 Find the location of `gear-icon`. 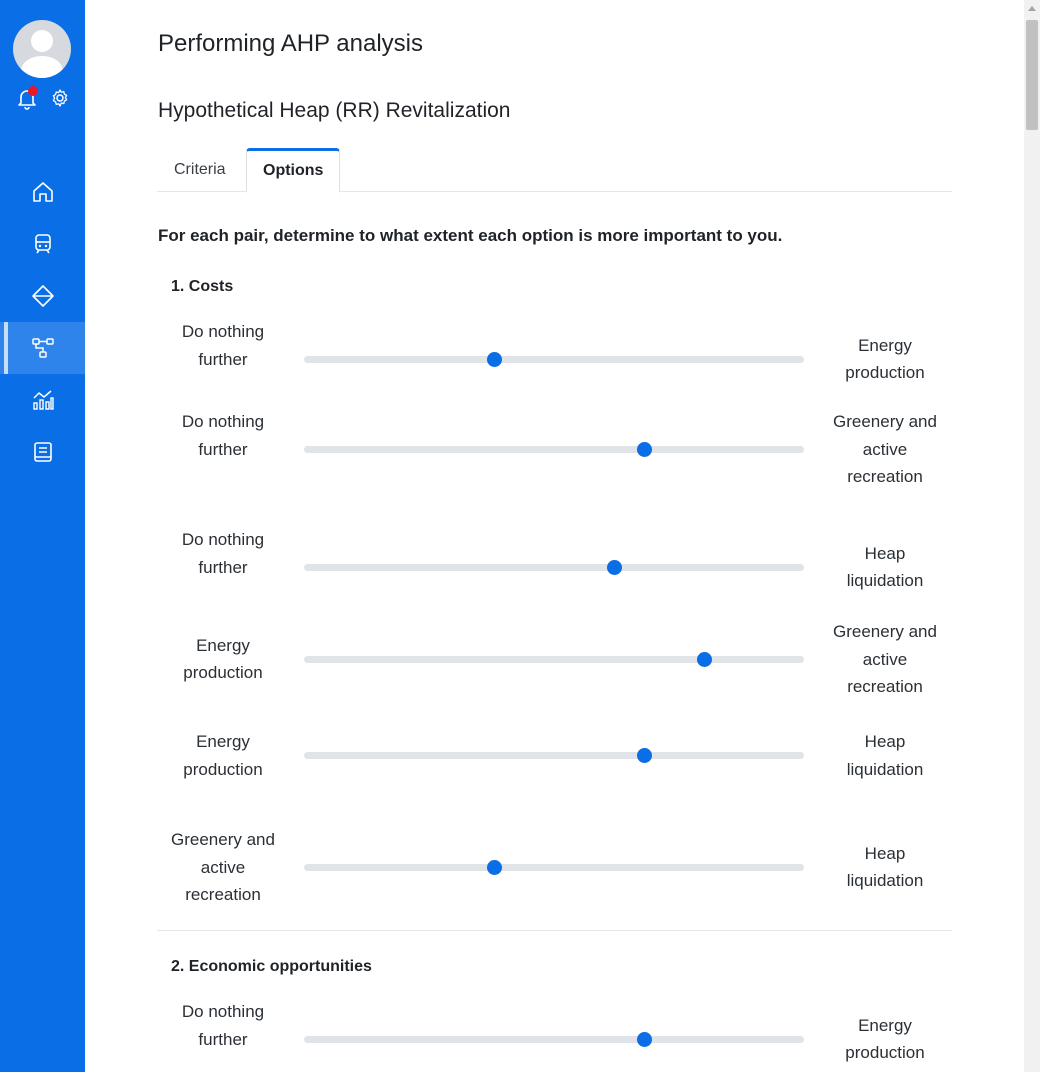

gear-icon is located at coordinates (60, 98).